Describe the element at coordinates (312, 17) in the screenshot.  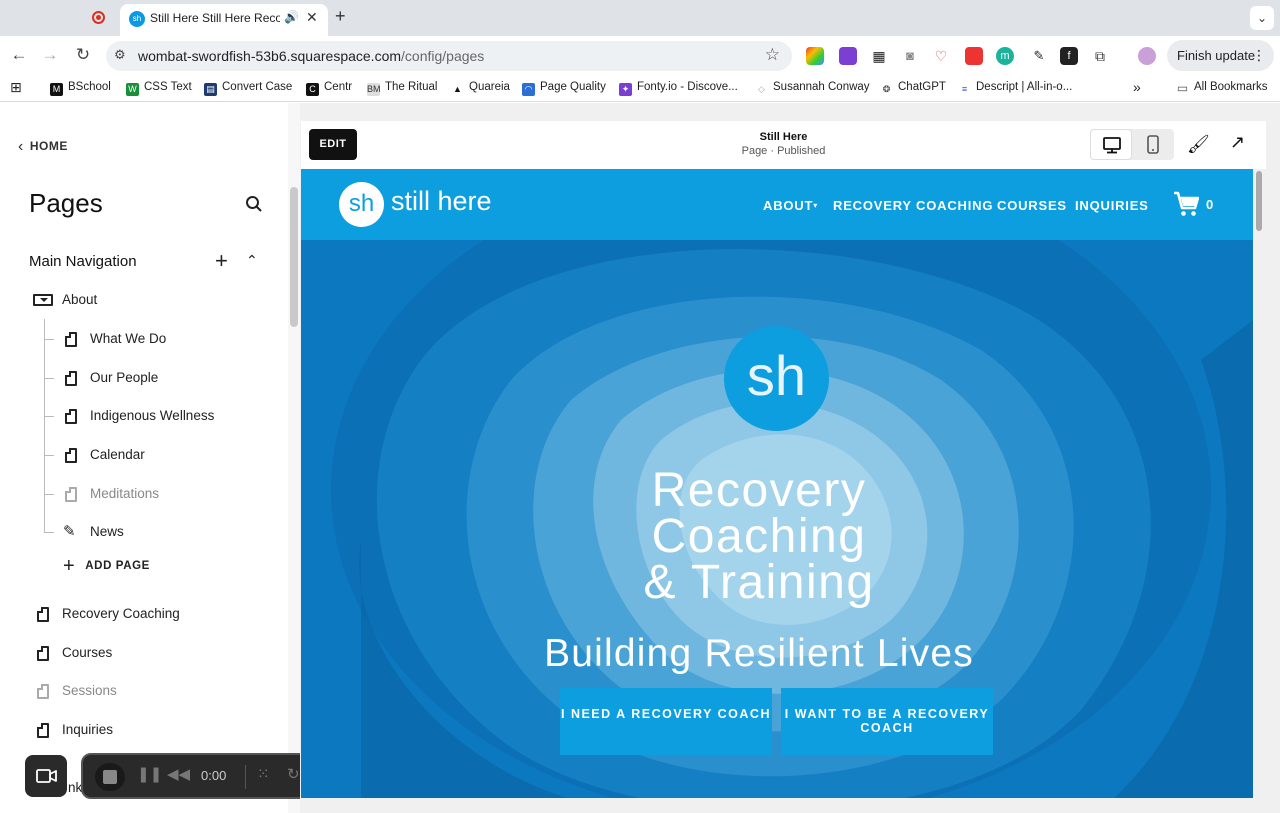
I see `close-tab-icon: ✕` at that location.